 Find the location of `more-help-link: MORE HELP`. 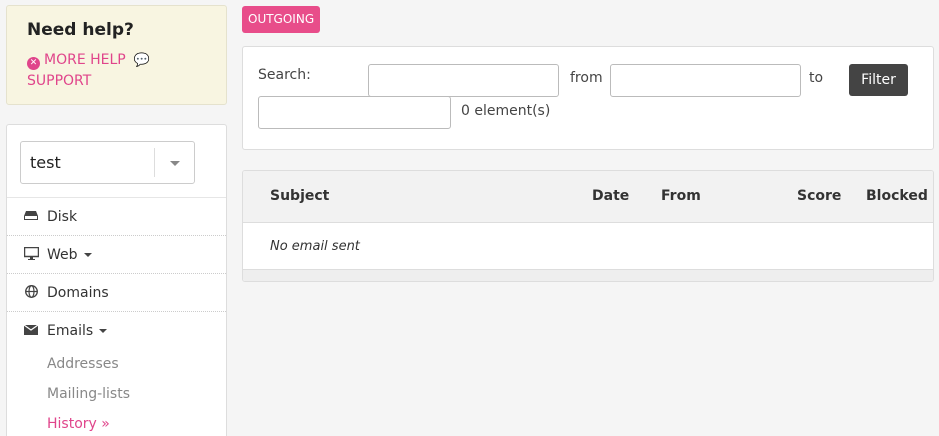

more-help-link: MORE HELP is located at coordinates (85, 60).